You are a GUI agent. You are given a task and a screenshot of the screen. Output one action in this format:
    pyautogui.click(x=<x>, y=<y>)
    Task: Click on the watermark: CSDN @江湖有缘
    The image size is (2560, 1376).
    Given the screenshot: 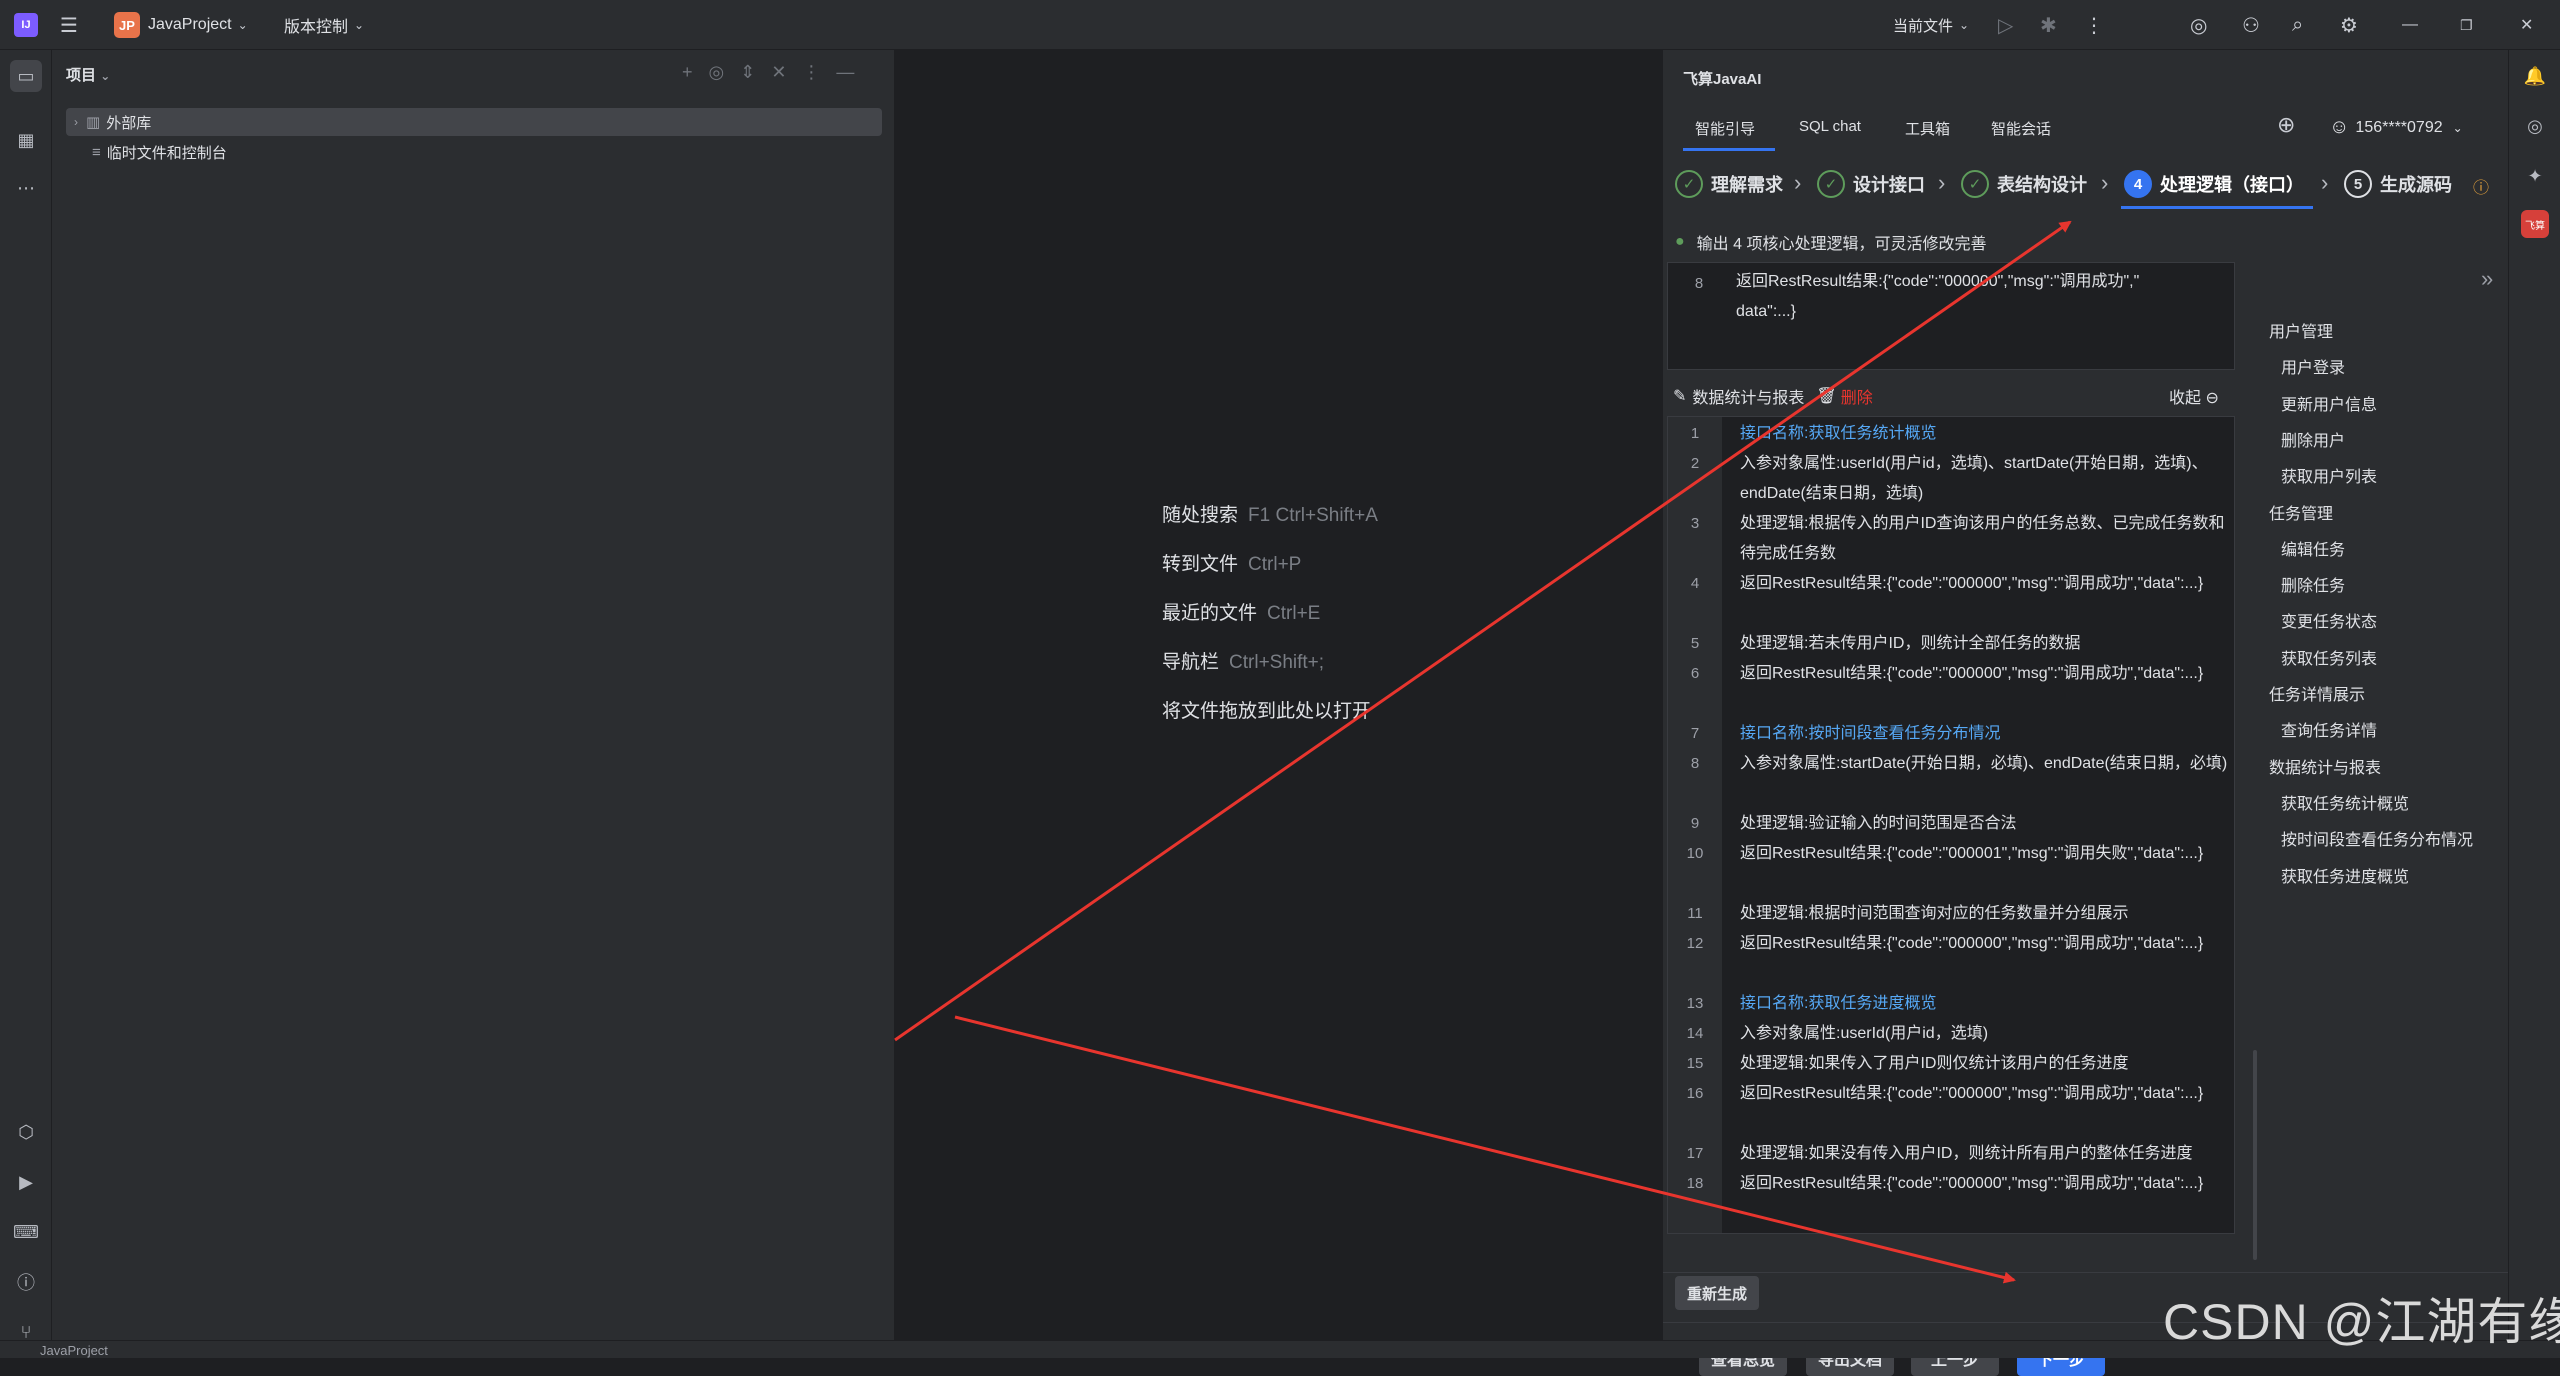 What is the action you would take?
    pyautogui.click(x=2361, y=1322)
    